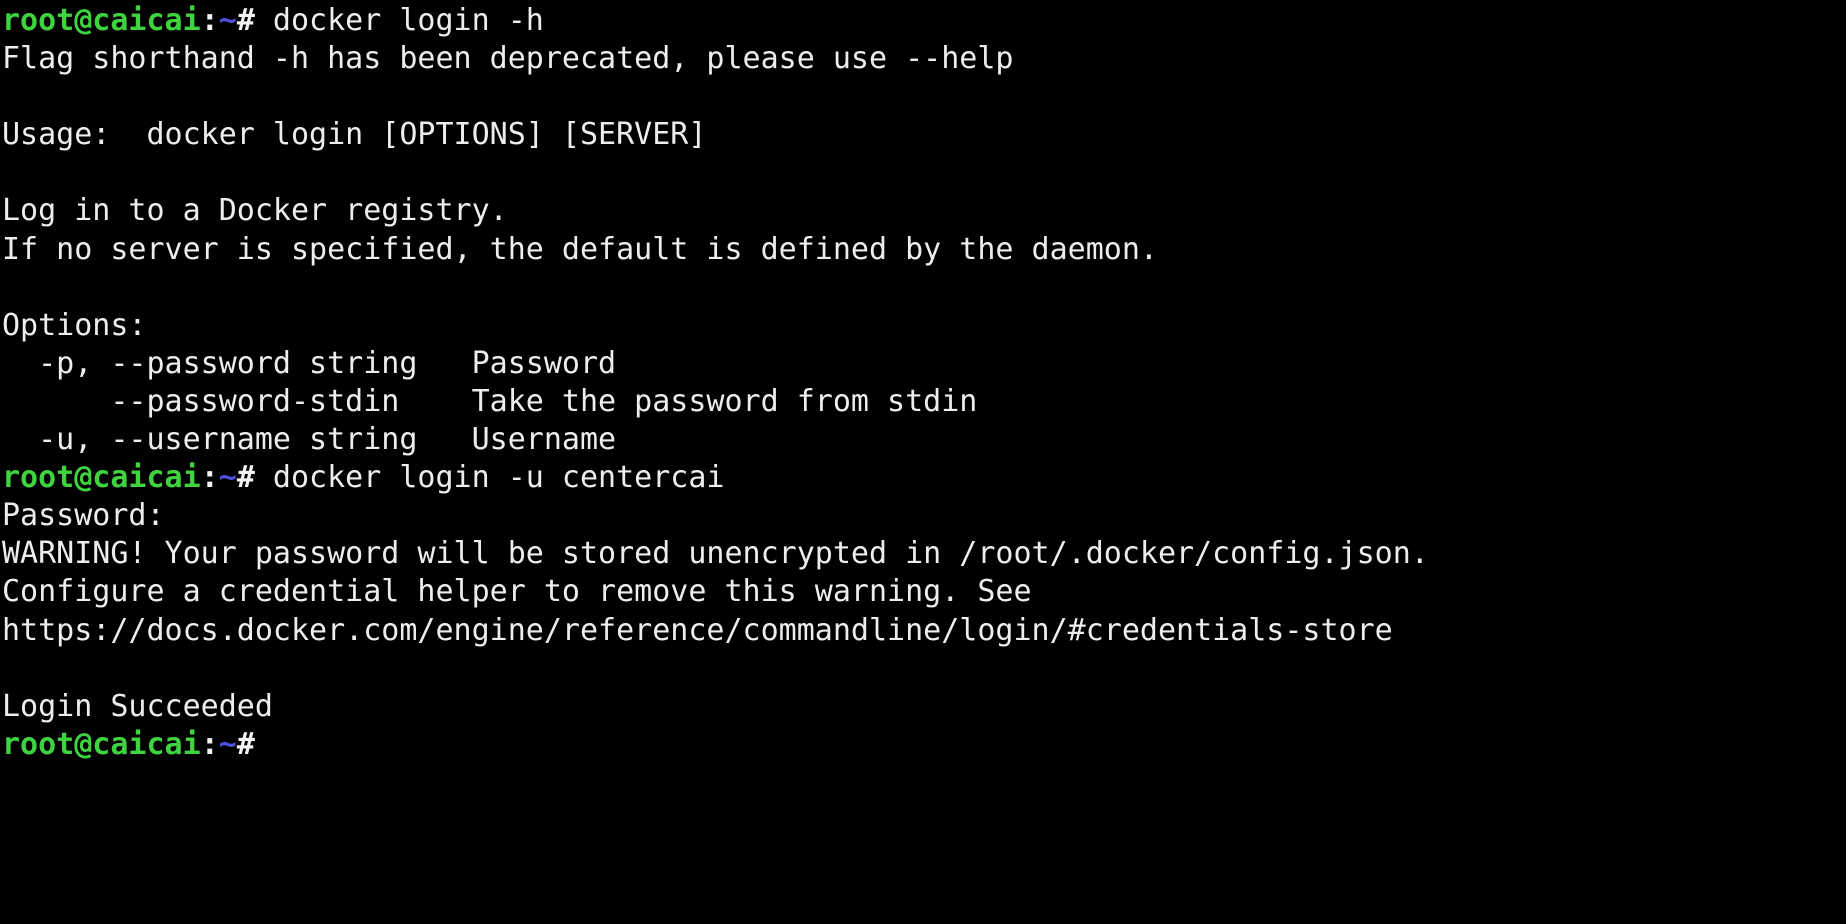  I want to click on terminal-output-text: Log in to a Docker registry., so click(255, 211).